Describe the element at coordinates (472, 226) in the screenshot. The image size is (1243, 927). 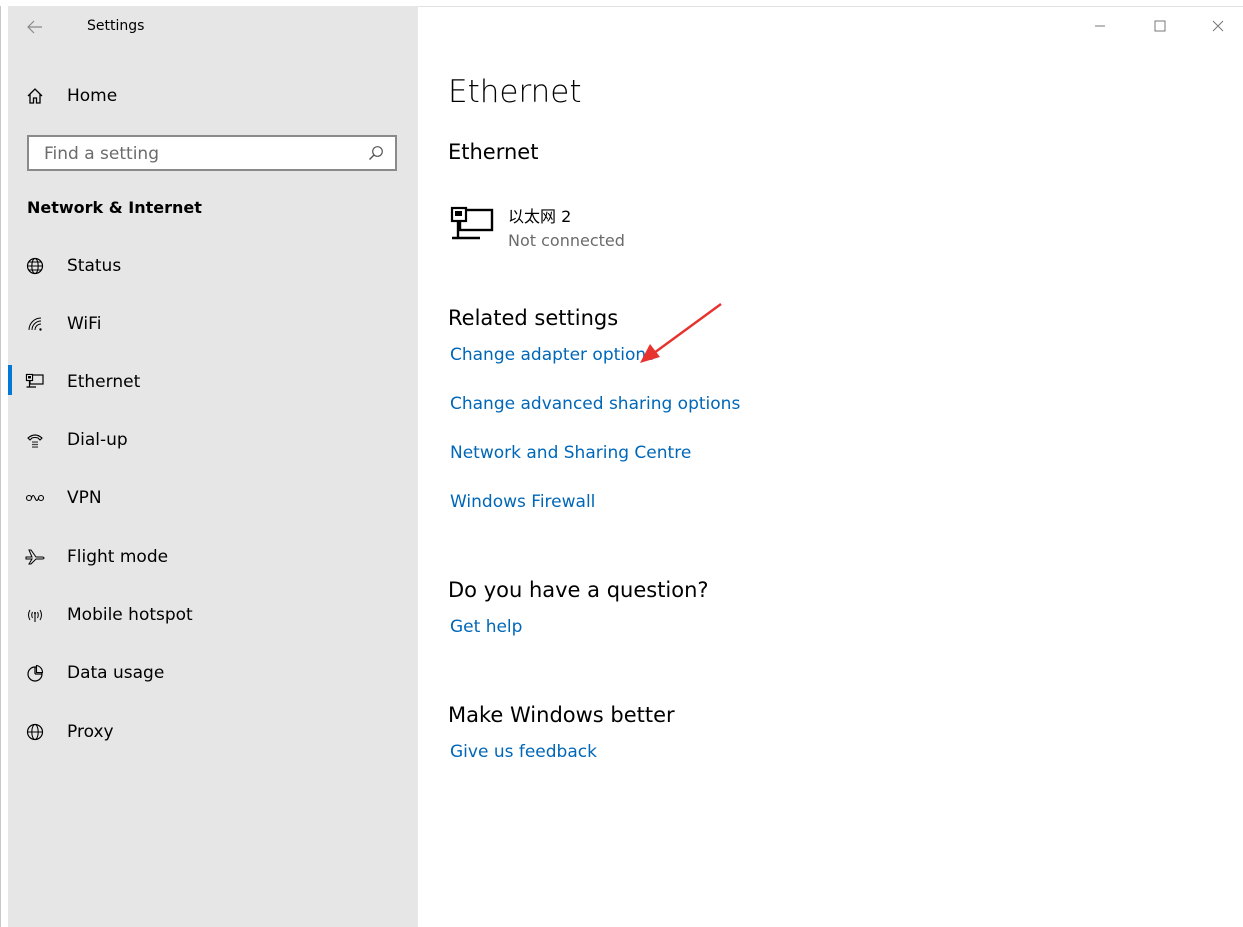
I see `ethernet-adapter-icon` at that location.